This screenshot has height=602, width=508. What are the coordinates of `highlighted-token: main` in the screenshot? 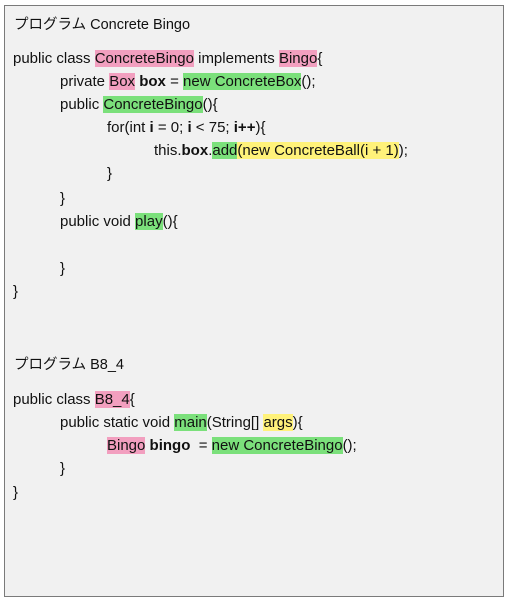 It's located at (190, 422).